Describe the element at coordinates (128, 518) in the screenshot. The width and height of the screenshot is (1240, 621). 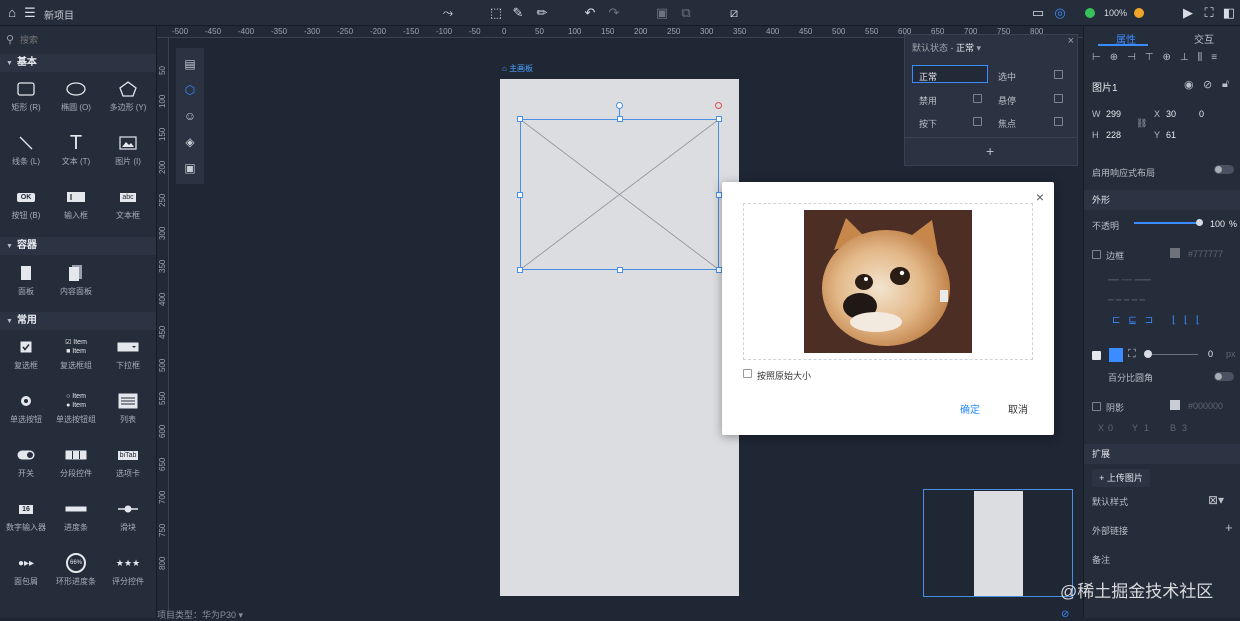
I see `tool-slider: 滑块` at that location.